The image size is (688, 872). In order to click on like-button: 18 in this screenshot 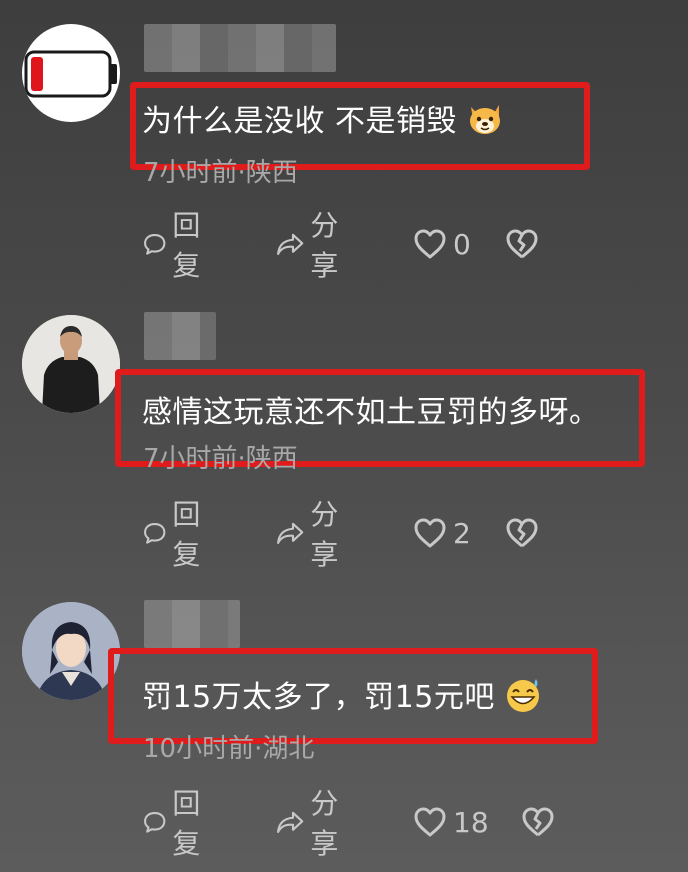, I will do `click(451, 822)`.